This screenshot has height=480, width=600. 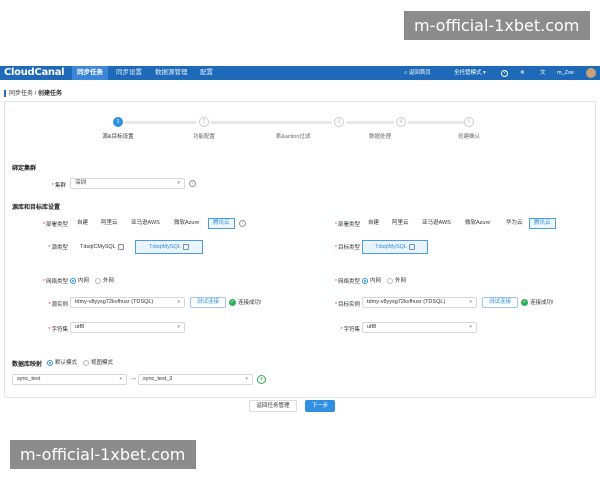 I want to click on target-type-label: *目标类型, so click(x=347, y=248).